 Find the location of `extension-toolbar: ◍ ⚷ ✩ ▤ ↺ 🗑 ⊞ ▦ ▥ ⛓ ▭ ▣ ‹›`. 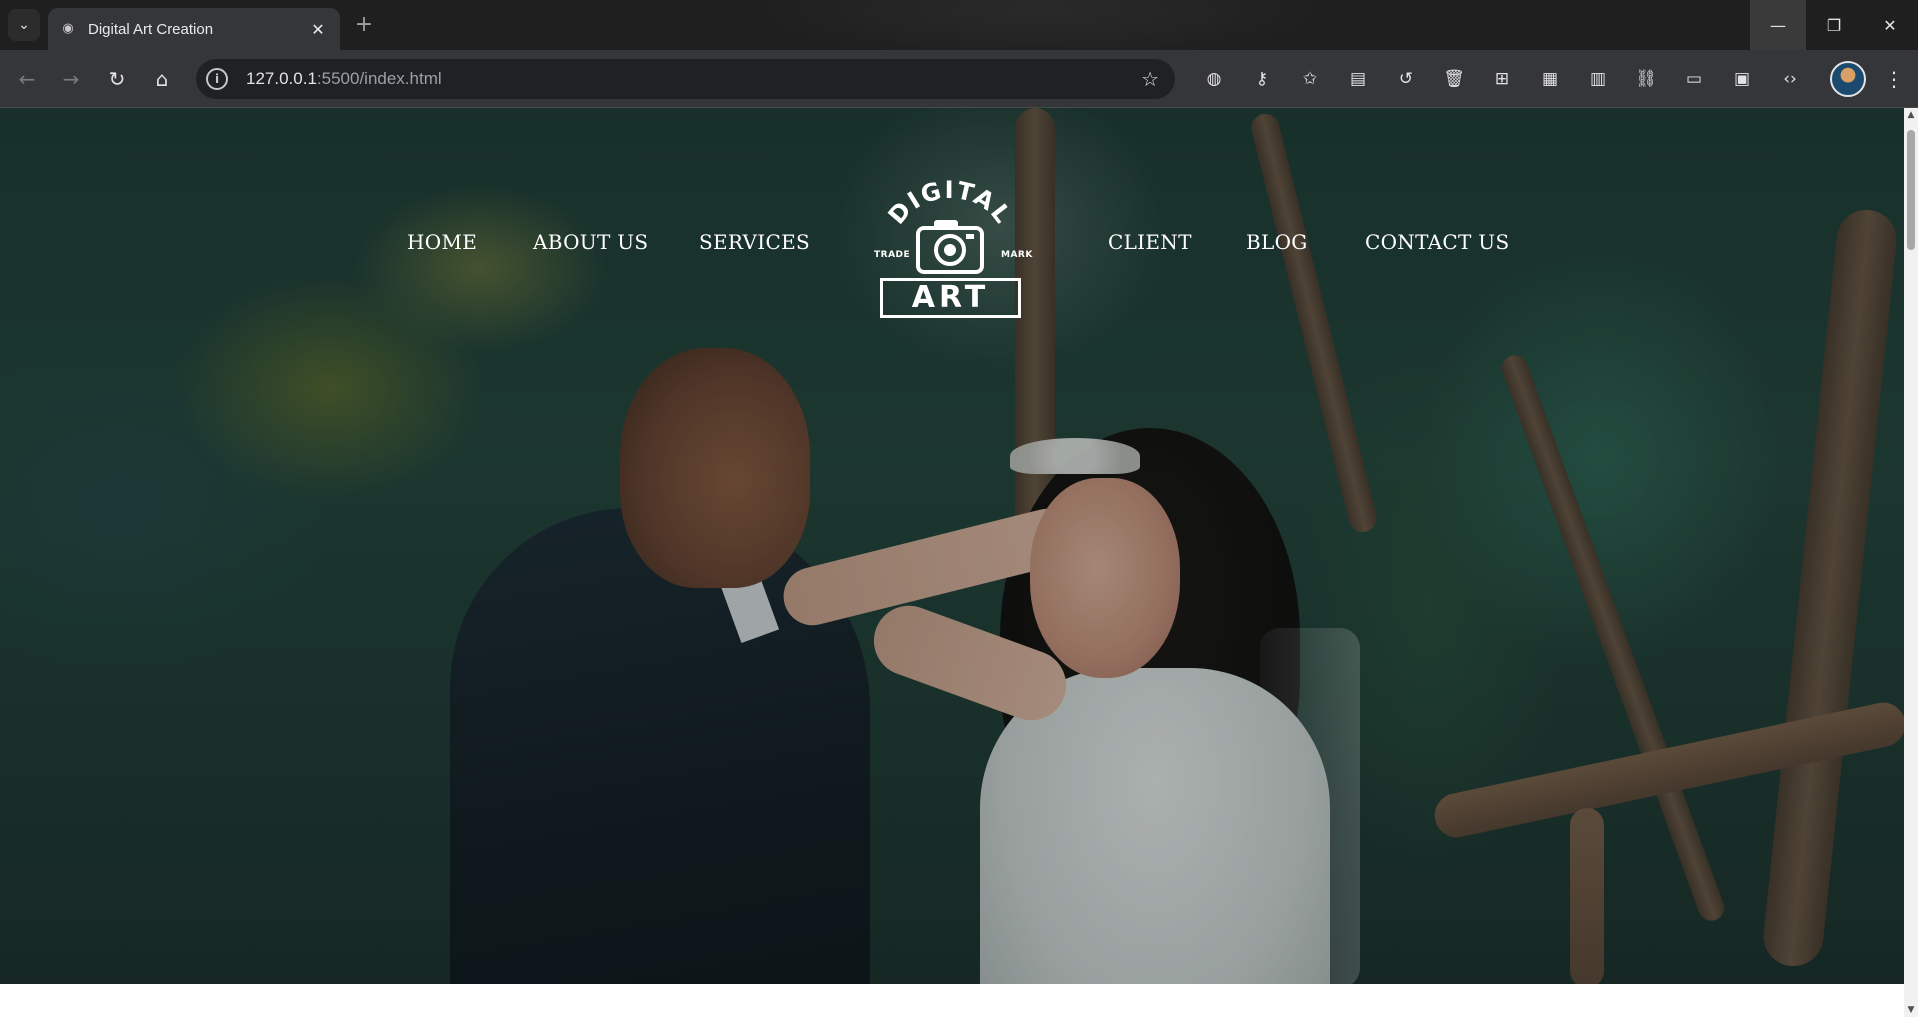

extension-toolbar: ◍ ⚷ ✩ ▤ ↺ 🗑 ⊞ ▦ ▥ ⛓ ▭ ▣ ‹› is located at coordinates (1502, 79).